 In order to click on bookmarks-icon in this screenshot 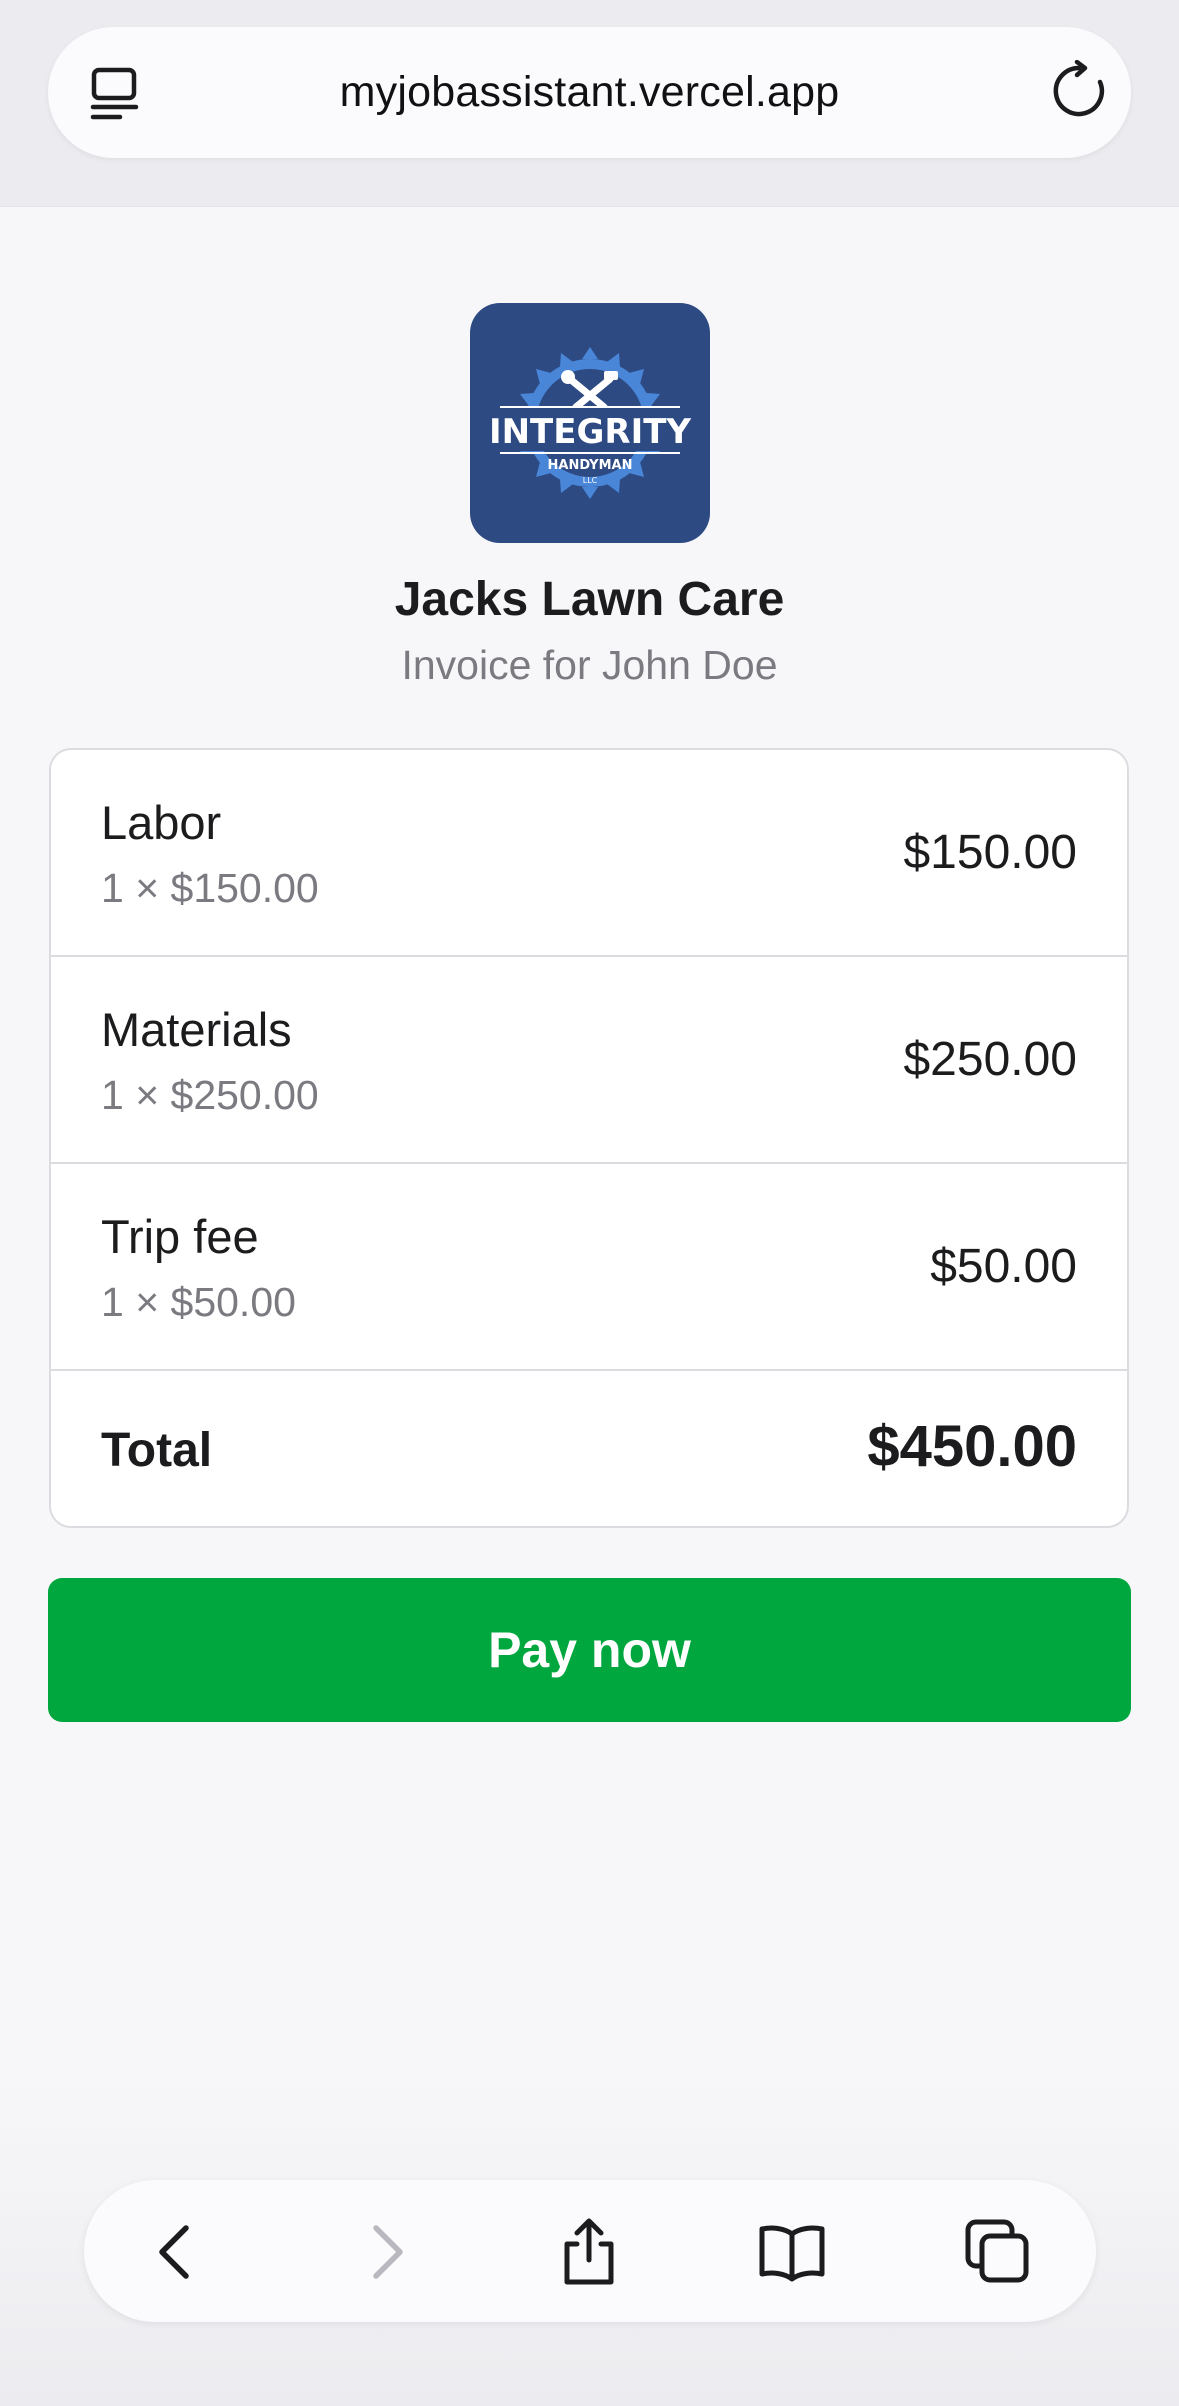, I will do `click(792, 2252)`.